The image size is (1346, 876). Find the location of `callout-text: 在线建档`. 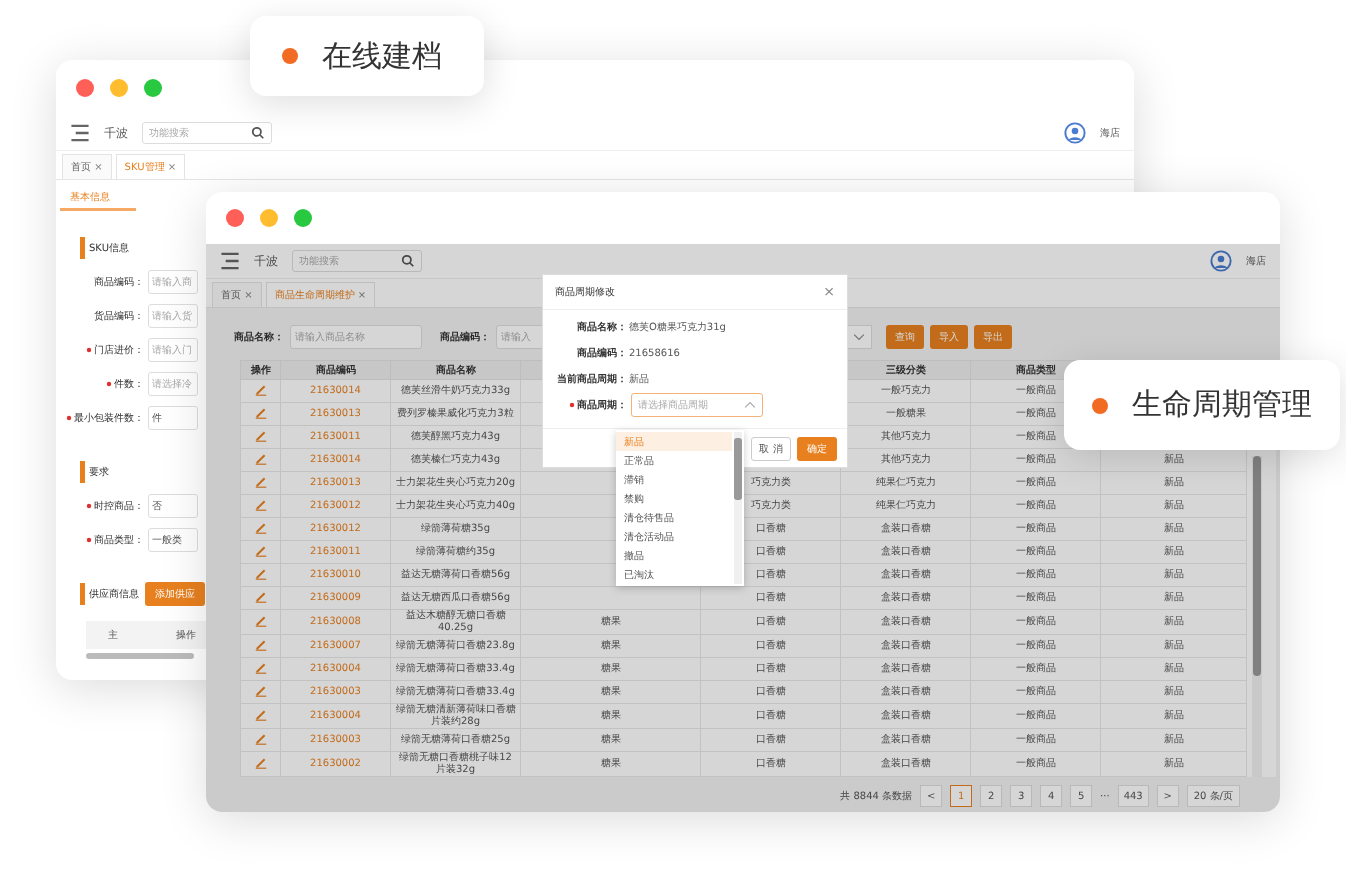

callout-text: 在线建档 is located at coordinates (382, 56).